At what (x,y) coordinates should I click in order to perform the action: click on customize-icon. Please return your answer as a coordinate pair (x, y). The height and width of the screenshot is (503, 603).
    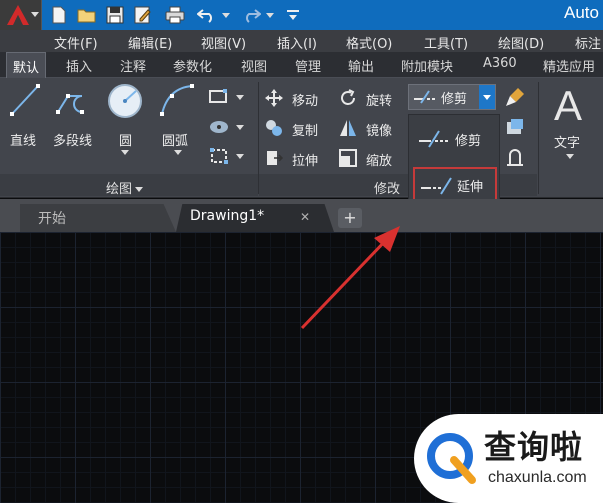
    Looking at the image, I should click on (293, 15).